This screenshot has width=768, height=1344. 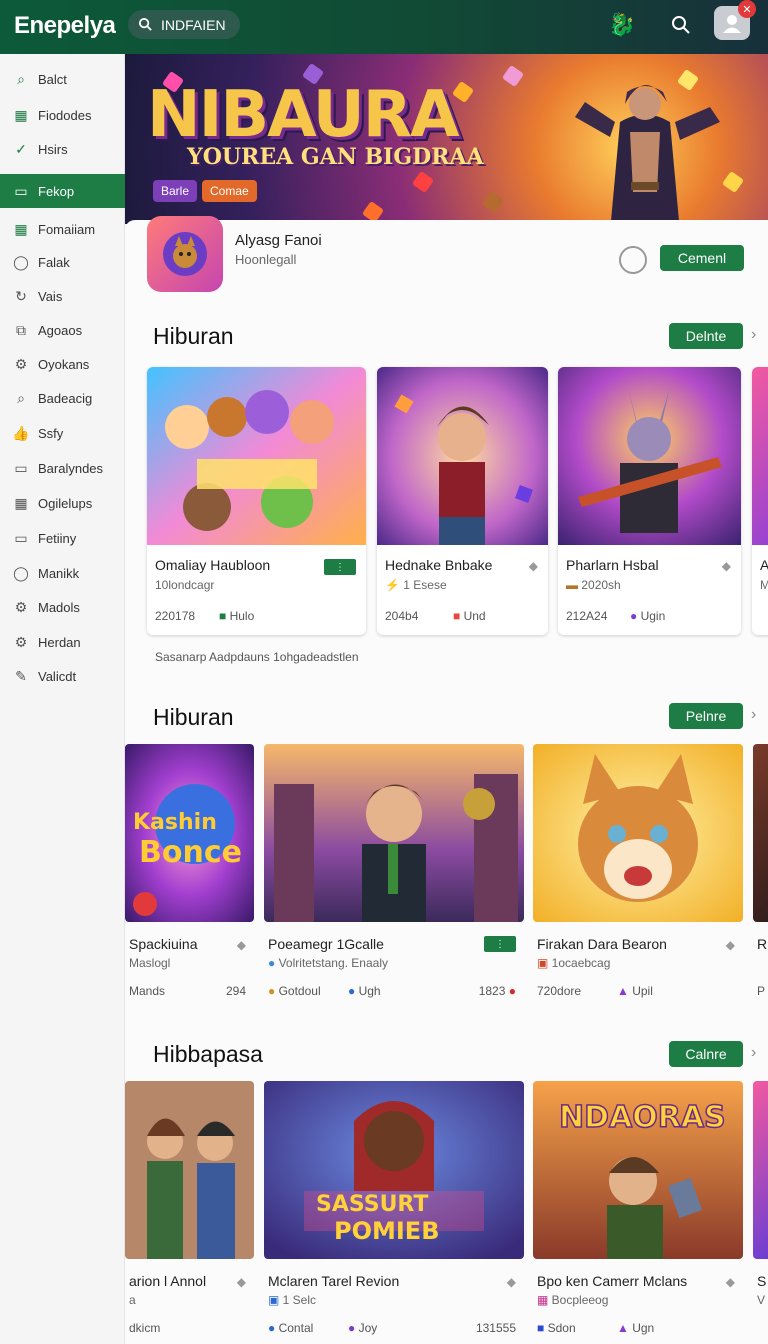 What do you see at coordinates (762, 944) in the screenshot?
I see `game-title: R` at bounding box center [762, 944].